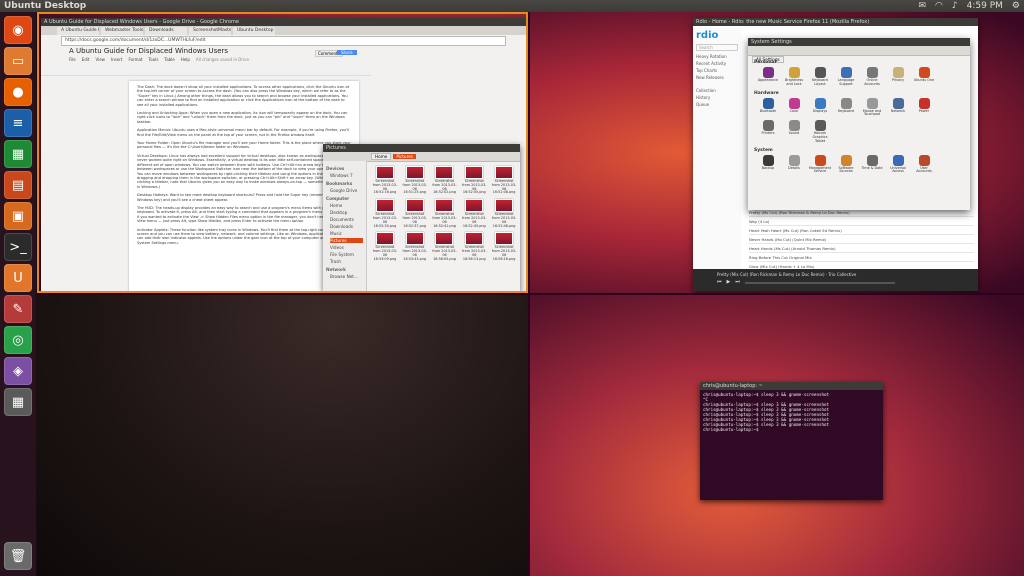 Image resolution: width=1024 pixels, height=576 pixels. I want to click on browser-tab: ScreenshotMaster, so click(210, 31).